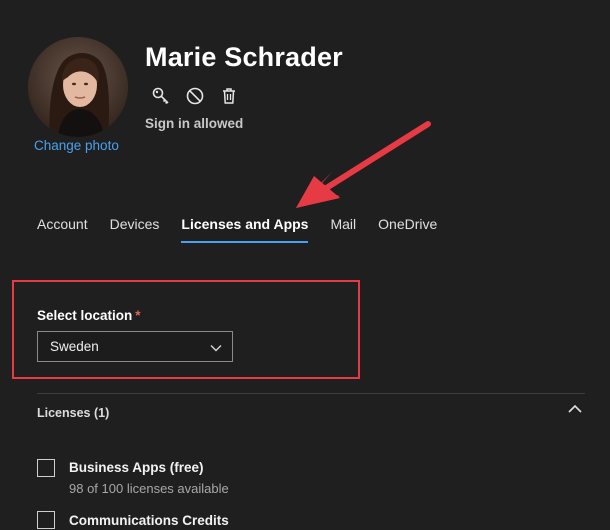  I want to click on trash-icon, so click(229, 96).